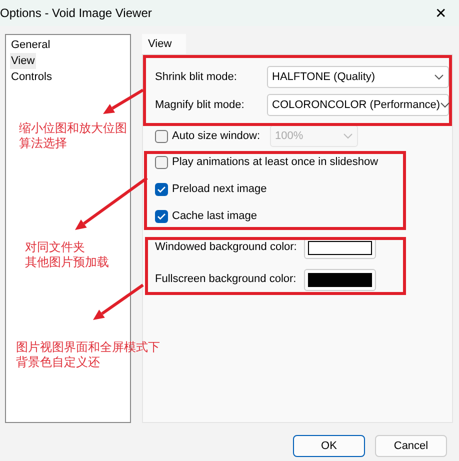  What do you see at coordinates (358, 77) in the screenshot?
I see `dropdown: HALFTONE (Quality)` at bounding box center [358, 77].